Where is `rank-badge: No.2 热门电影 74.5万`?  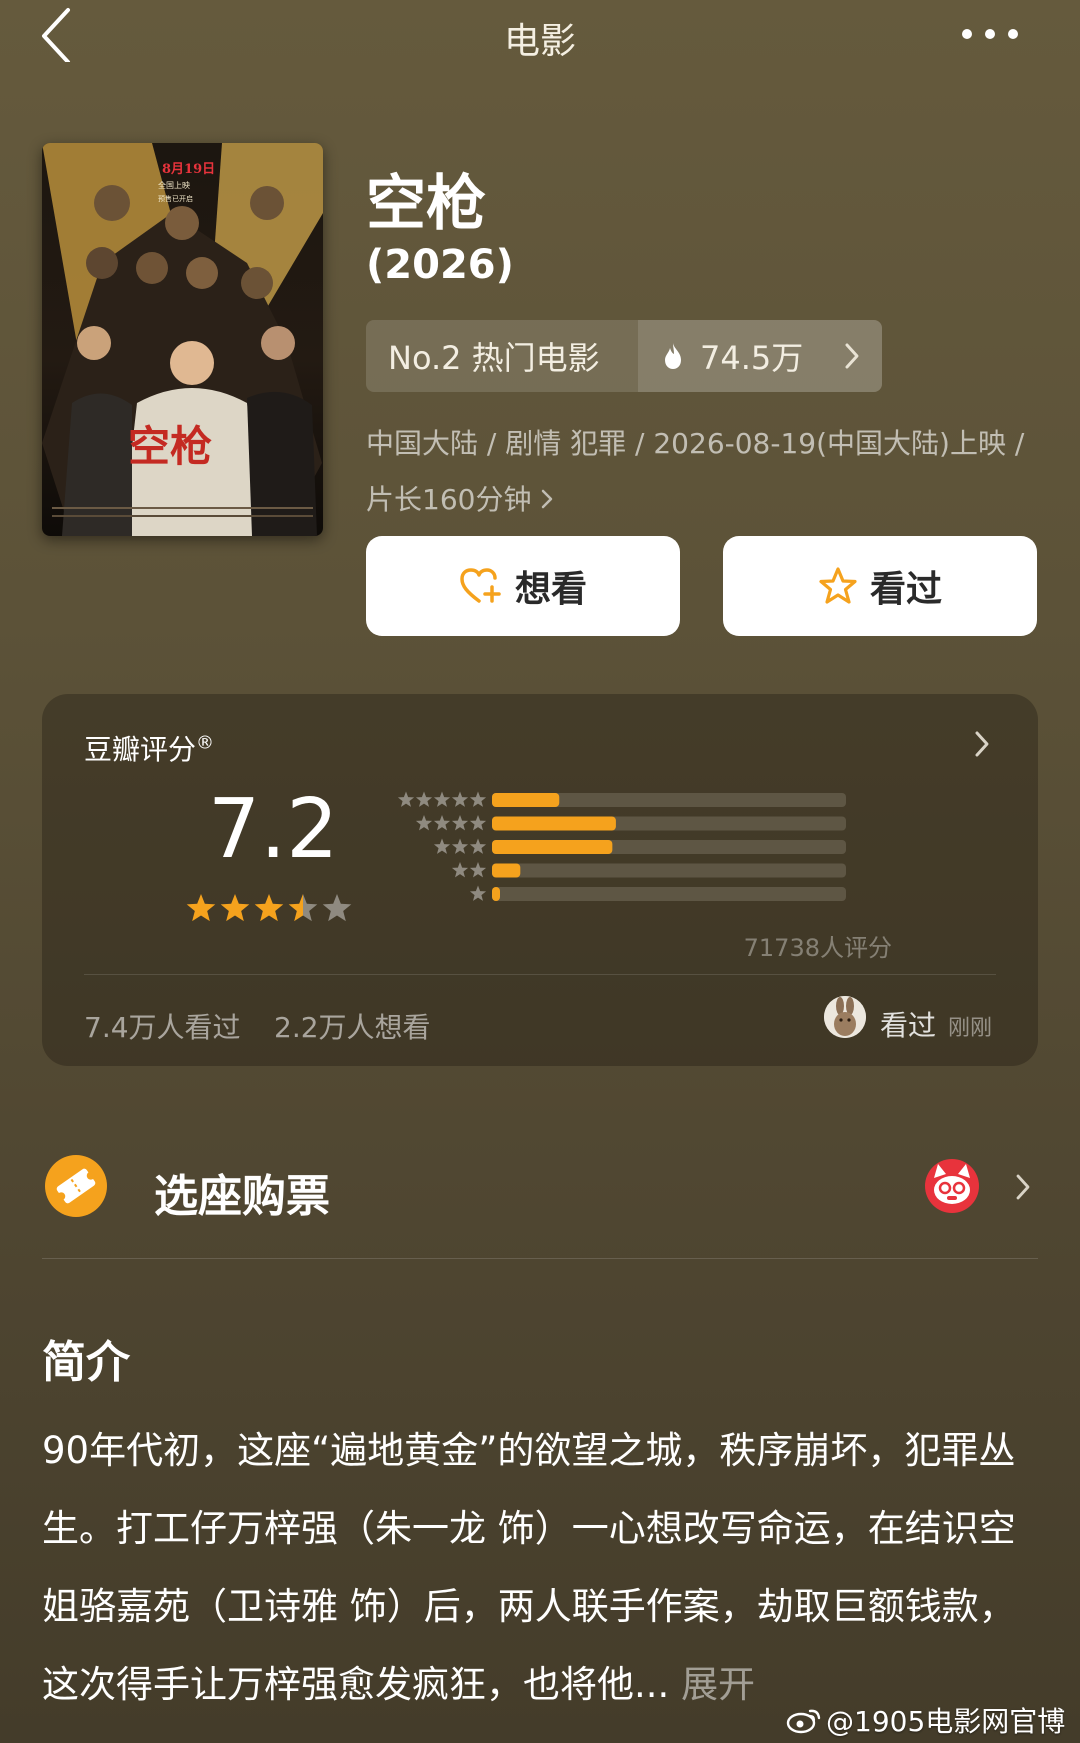 rank-badge: No.2 热门电影 74.5万 is located at coordinates (624, 356).